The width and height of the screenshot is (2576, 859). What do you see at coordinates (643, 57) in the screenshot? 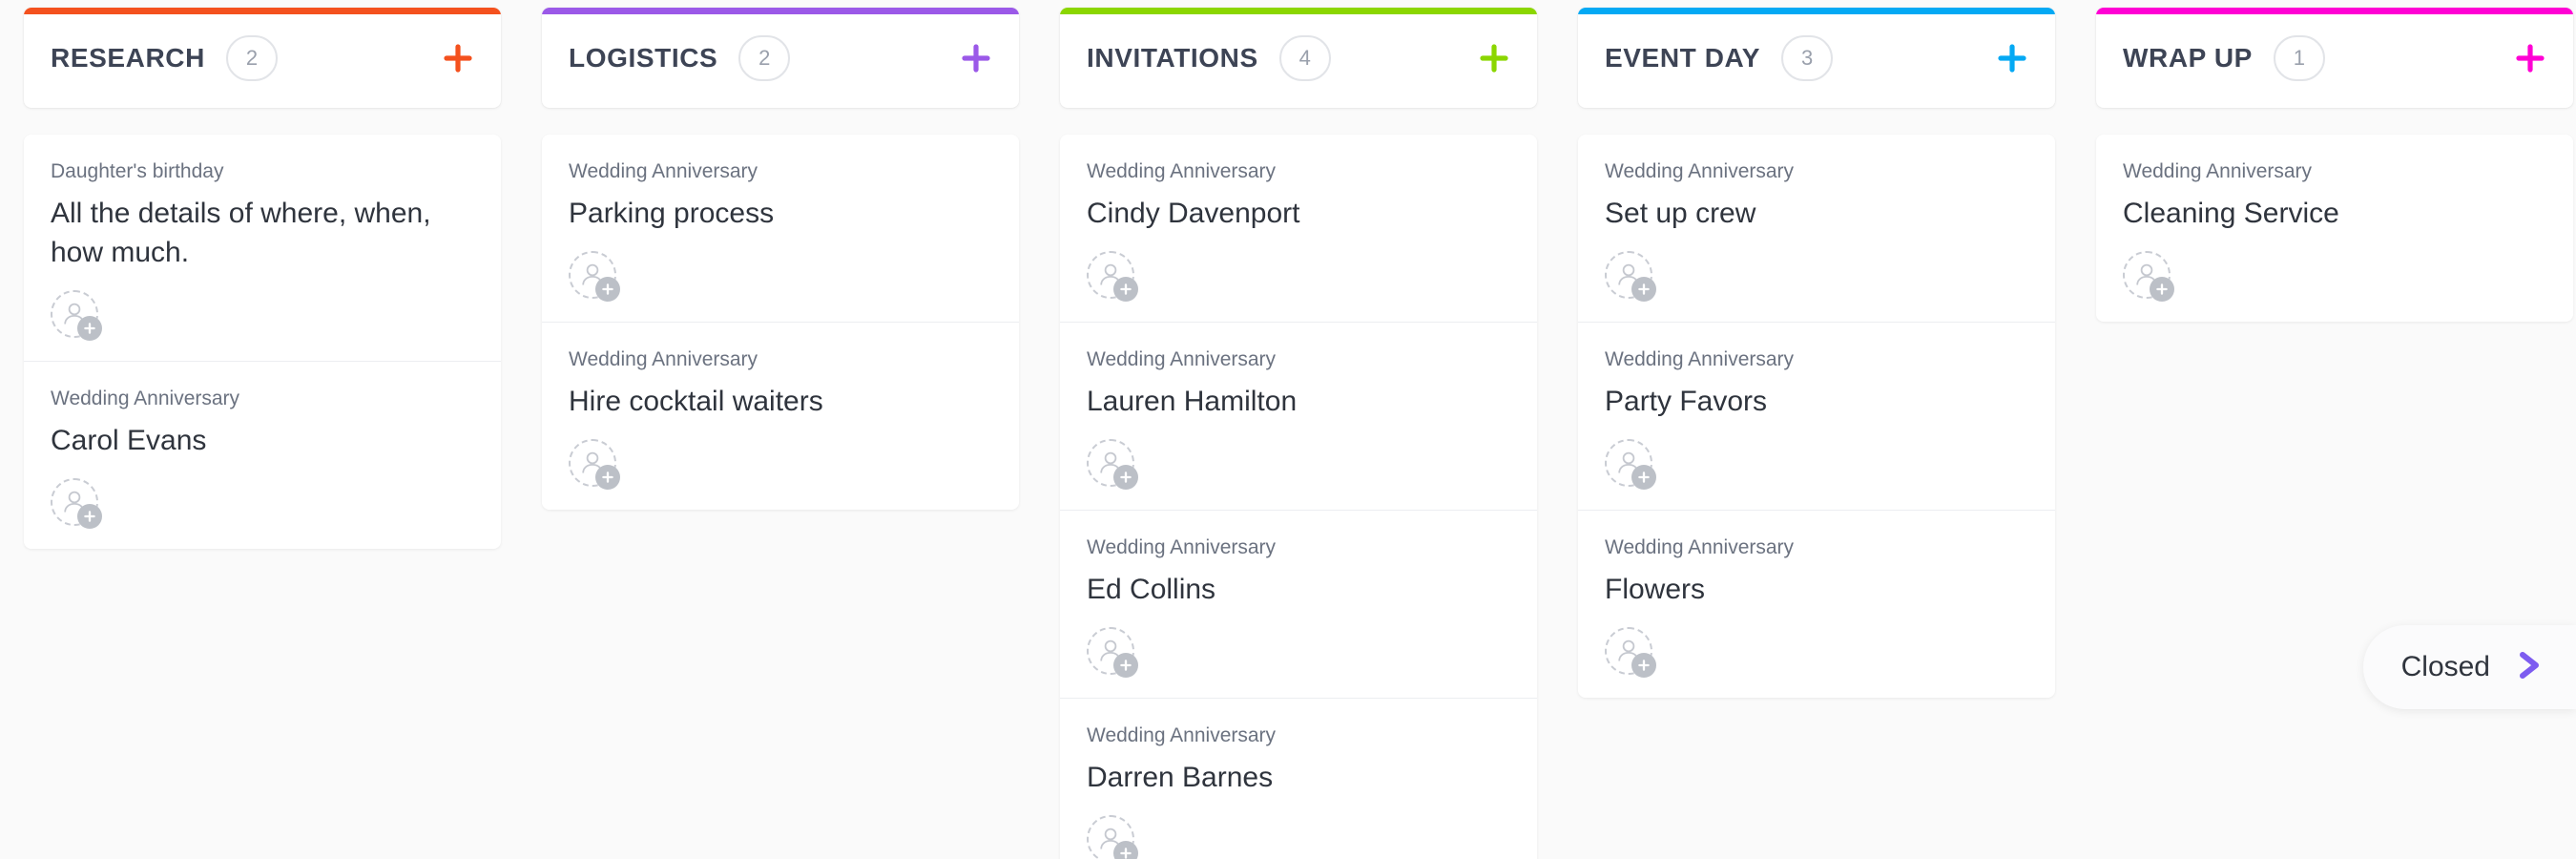
I see `column-title: LOGISTICS` at bounding box center [643, 57].